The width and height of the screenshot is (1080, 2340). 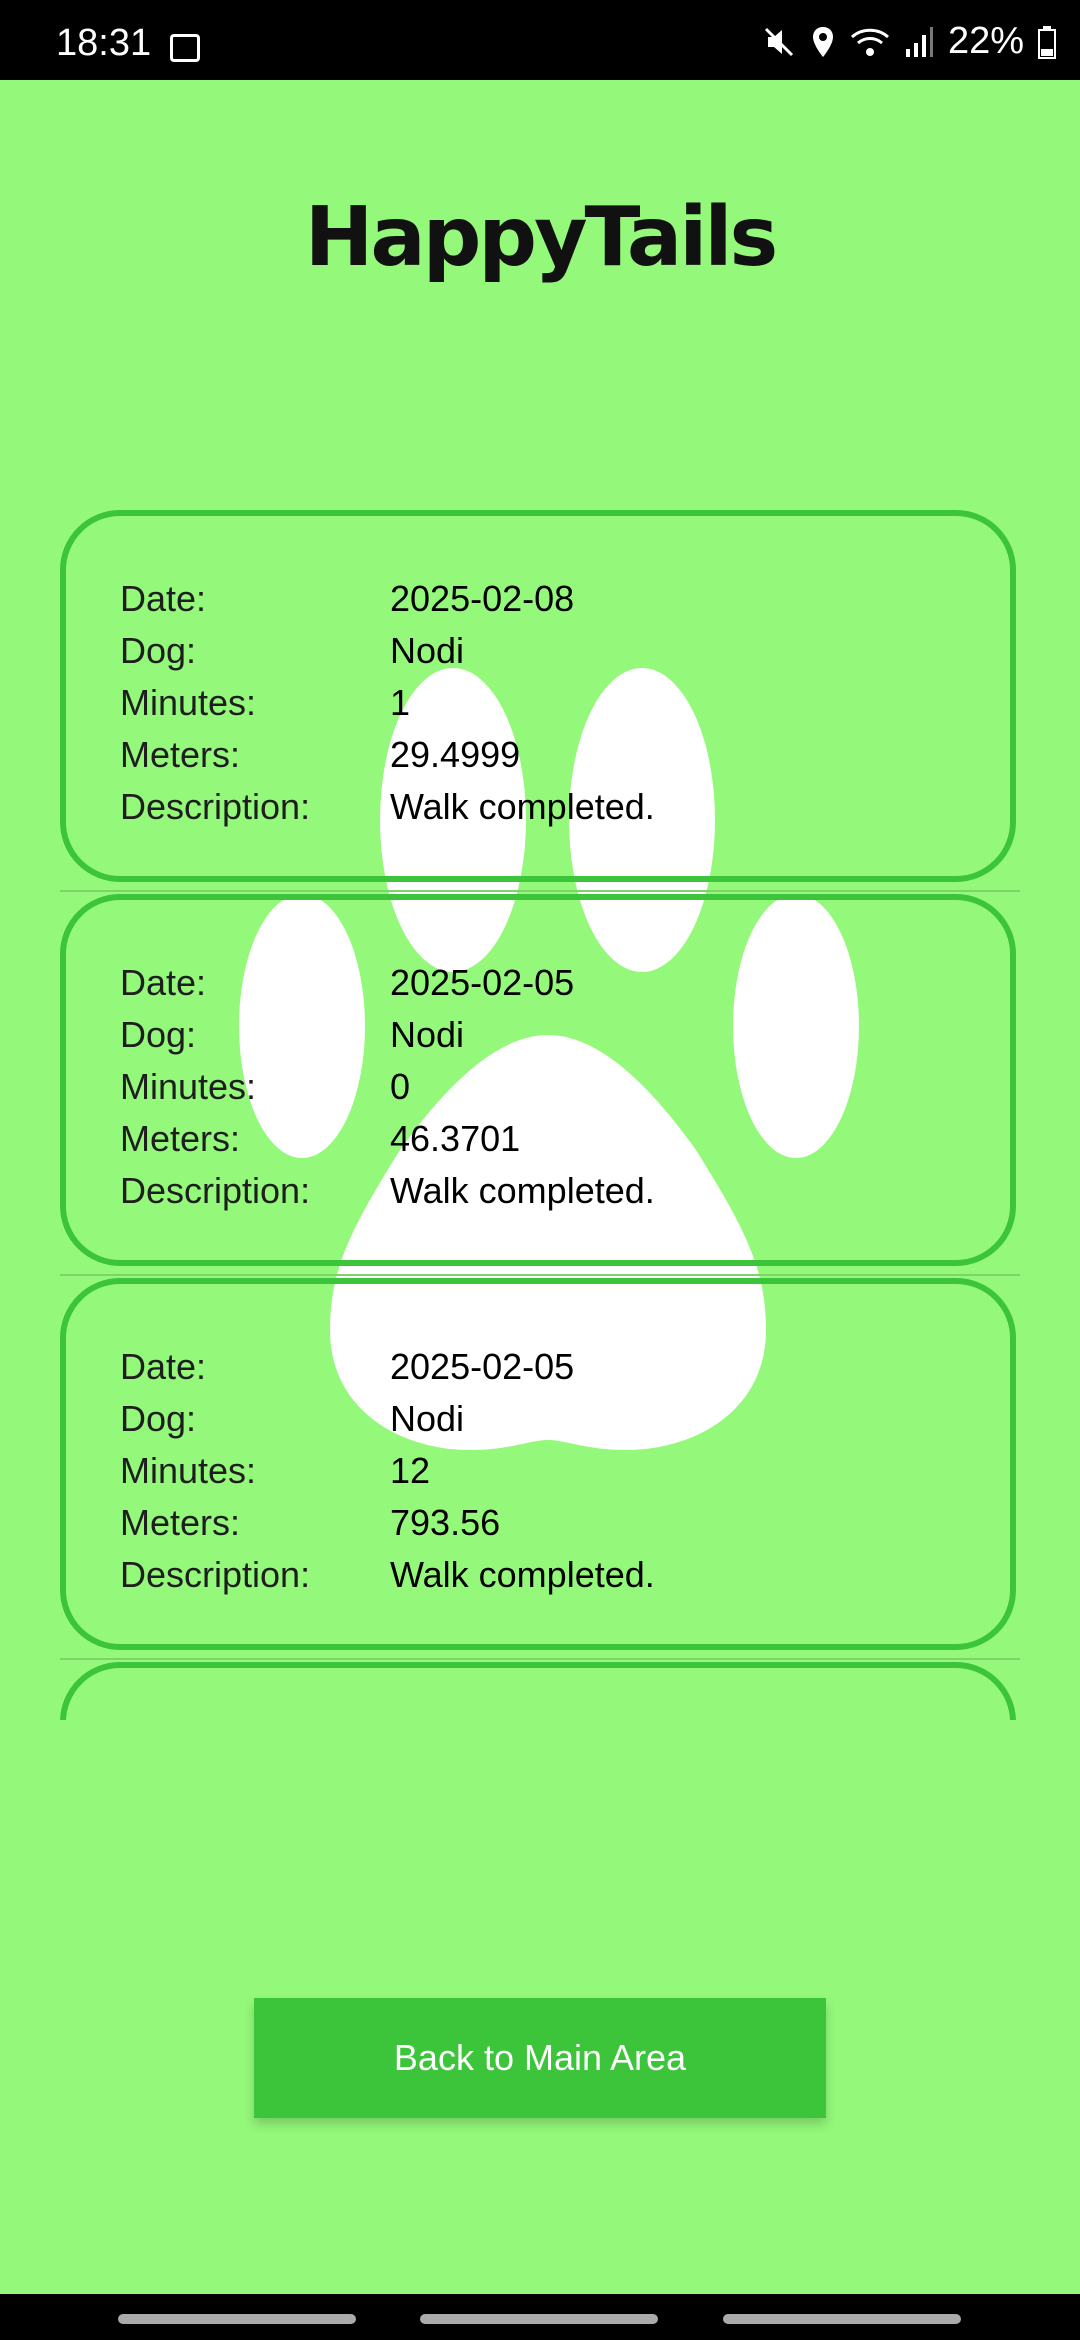 I want to click on walk-card, so click(x=538, y=1691).